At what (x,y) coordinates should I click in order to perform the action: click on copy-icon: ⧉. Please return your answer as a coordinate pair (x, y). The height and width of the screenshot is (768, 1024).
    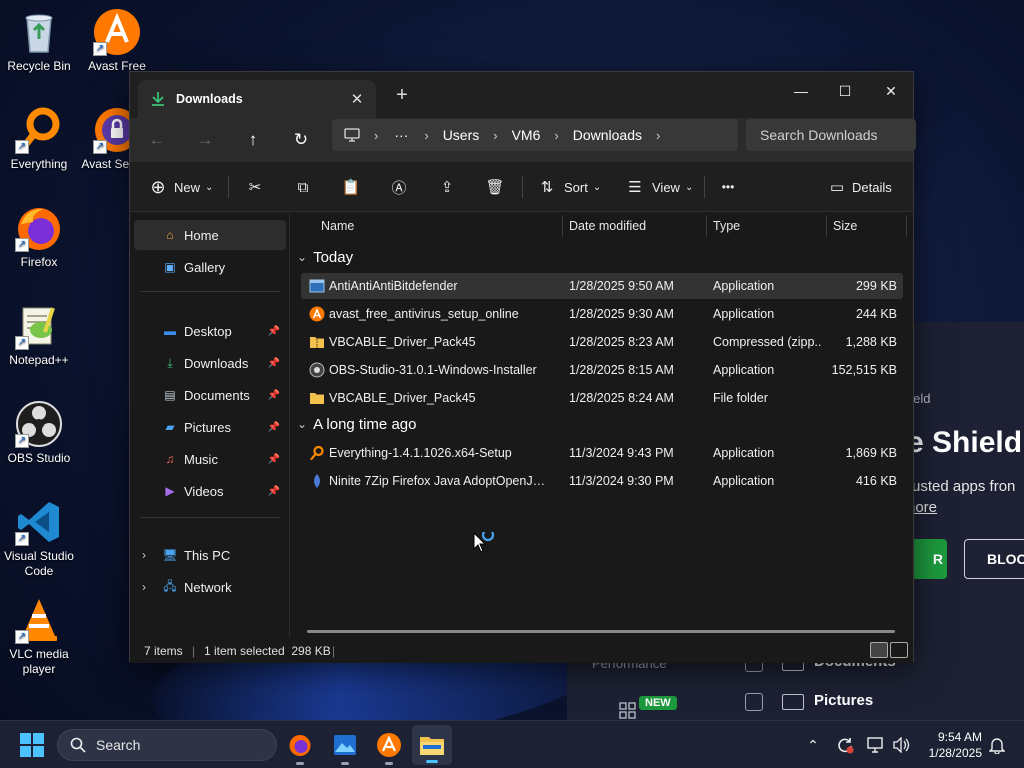
    Looking at the image, I should click on (303, 187).